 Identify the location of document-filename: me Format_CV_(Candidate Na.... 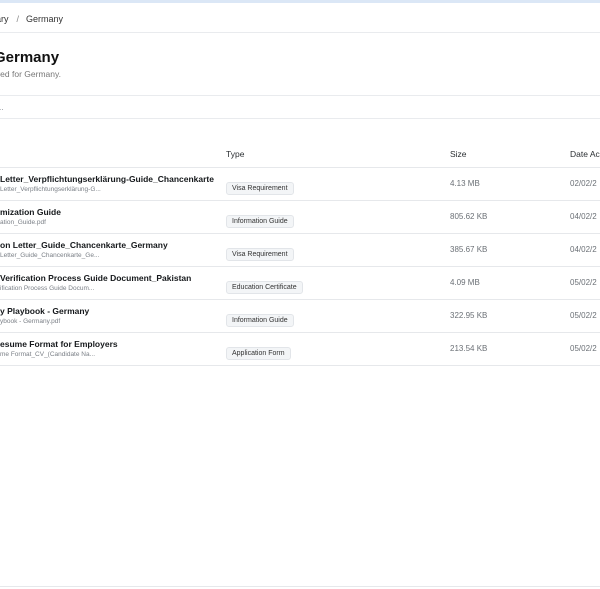
(48, 354).